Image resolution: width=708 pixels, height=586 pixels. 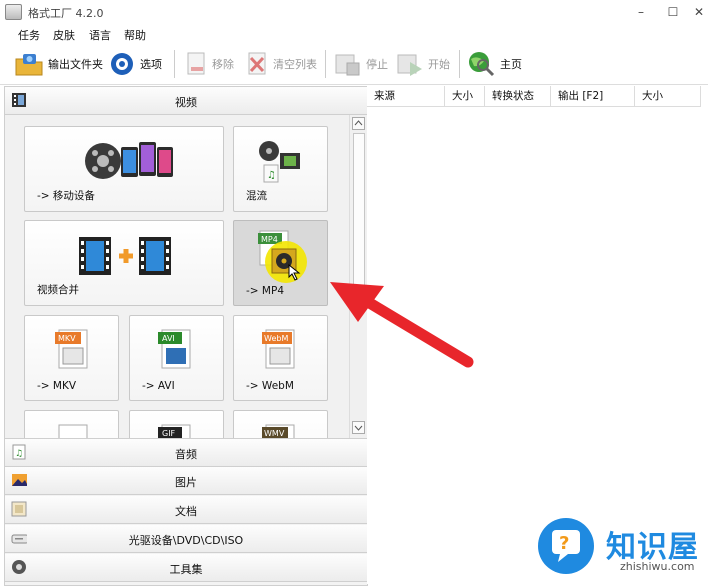 I want to click on menu-skin: 皮肤, so click(x=64, y=35).